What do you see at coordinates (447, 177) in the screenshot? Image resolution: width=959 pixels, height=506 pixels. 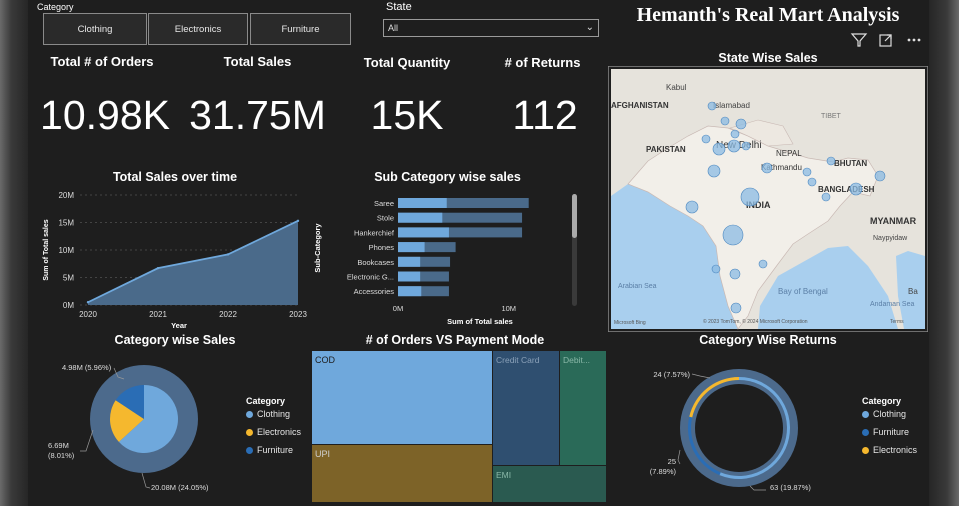 I see `subcategory-title: Sub Category wise sales` at bounding box center [447, 177].